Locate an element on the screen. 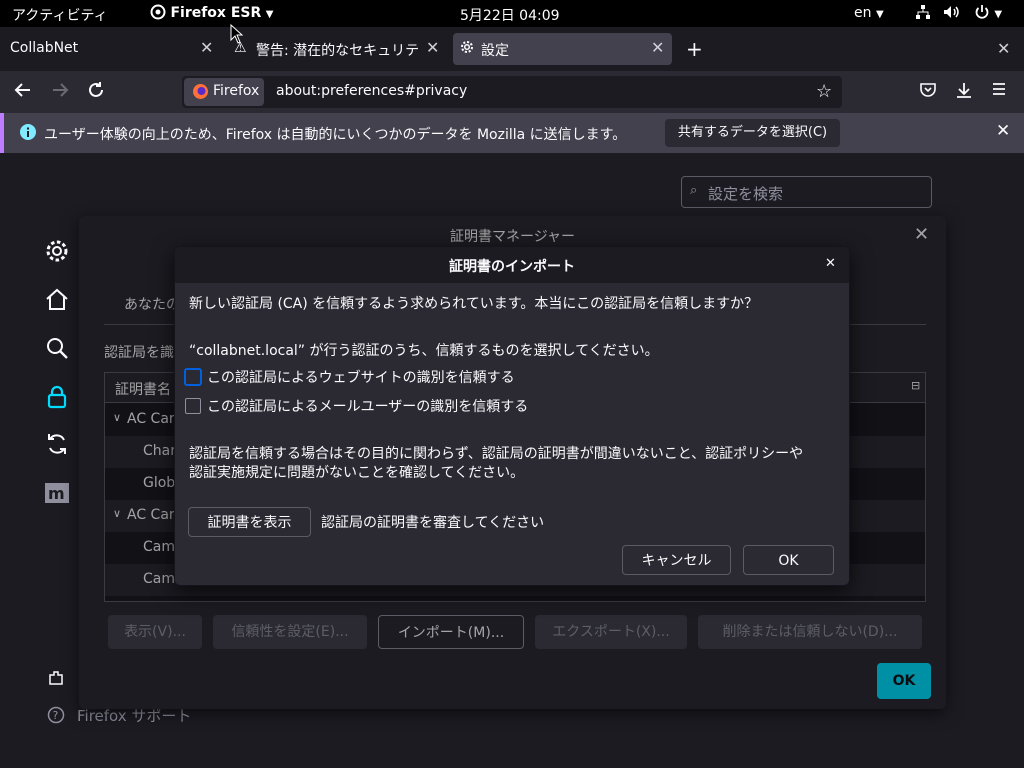 Image resolution: width=1024 pixels, height=768 pixels. network-icon is located at coordinates (923, 12).